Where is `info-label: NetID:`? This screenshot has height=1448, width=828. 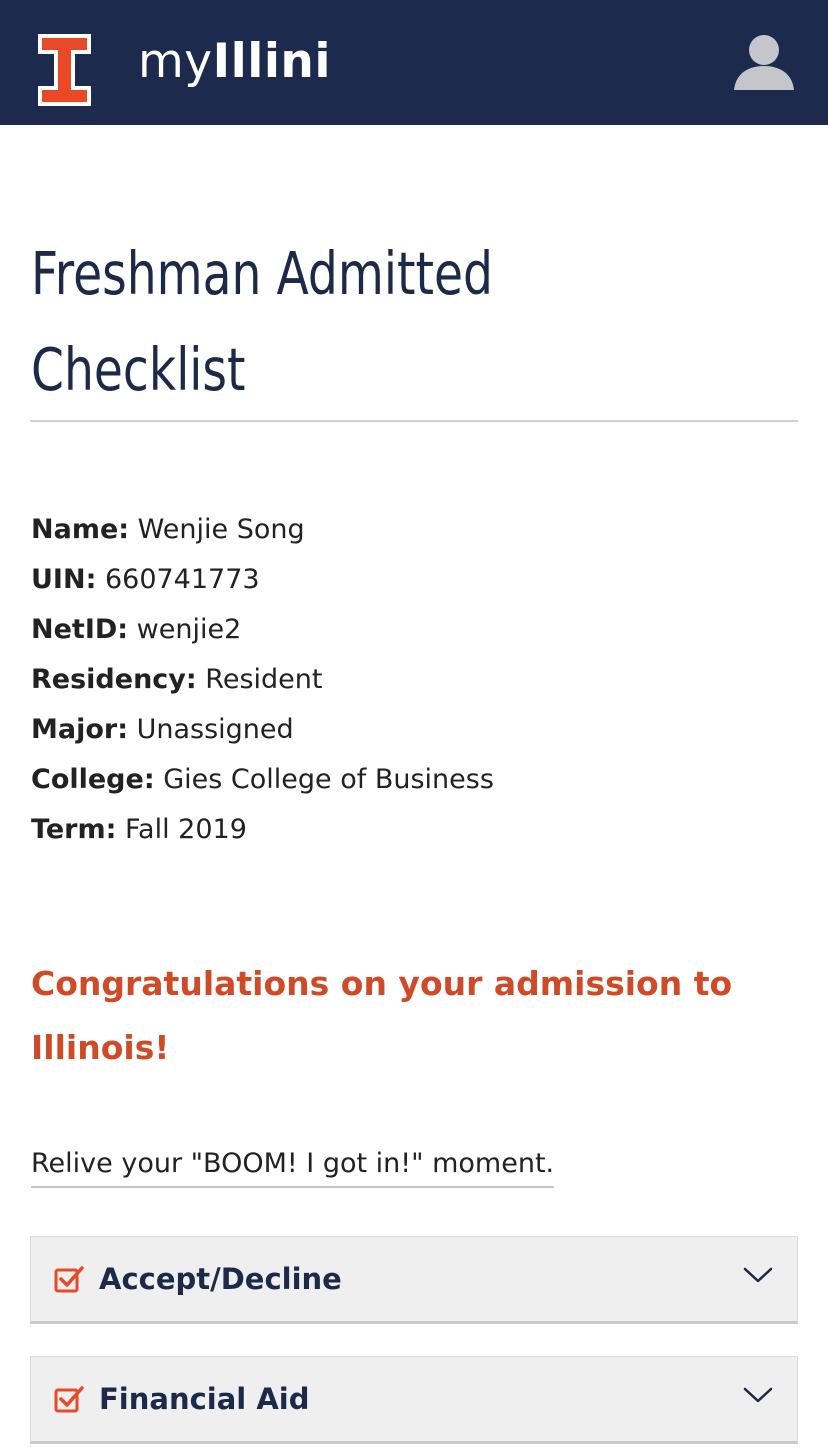 info-label: NetID: is located at coordinates (80, 629).